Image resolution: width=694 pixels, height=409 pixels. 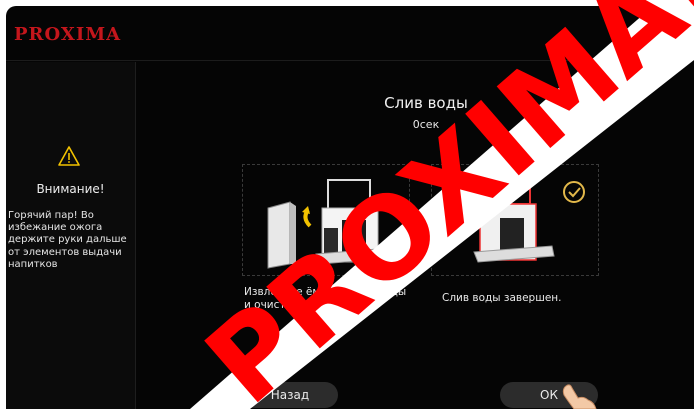 I want to click on arrow-right-icon, so click(x=421, y=220).